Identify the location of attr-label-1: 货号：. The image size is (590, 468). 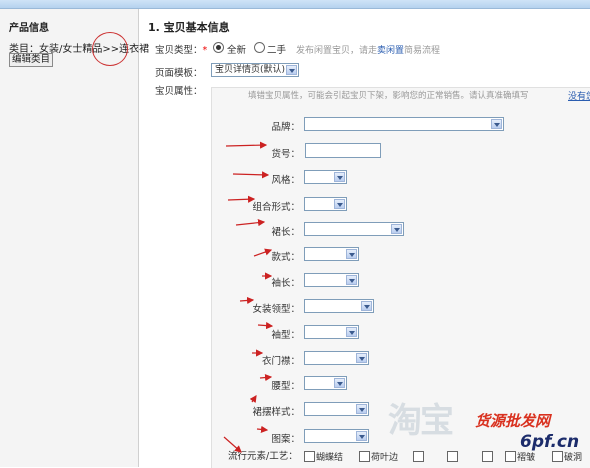
(285, 154).